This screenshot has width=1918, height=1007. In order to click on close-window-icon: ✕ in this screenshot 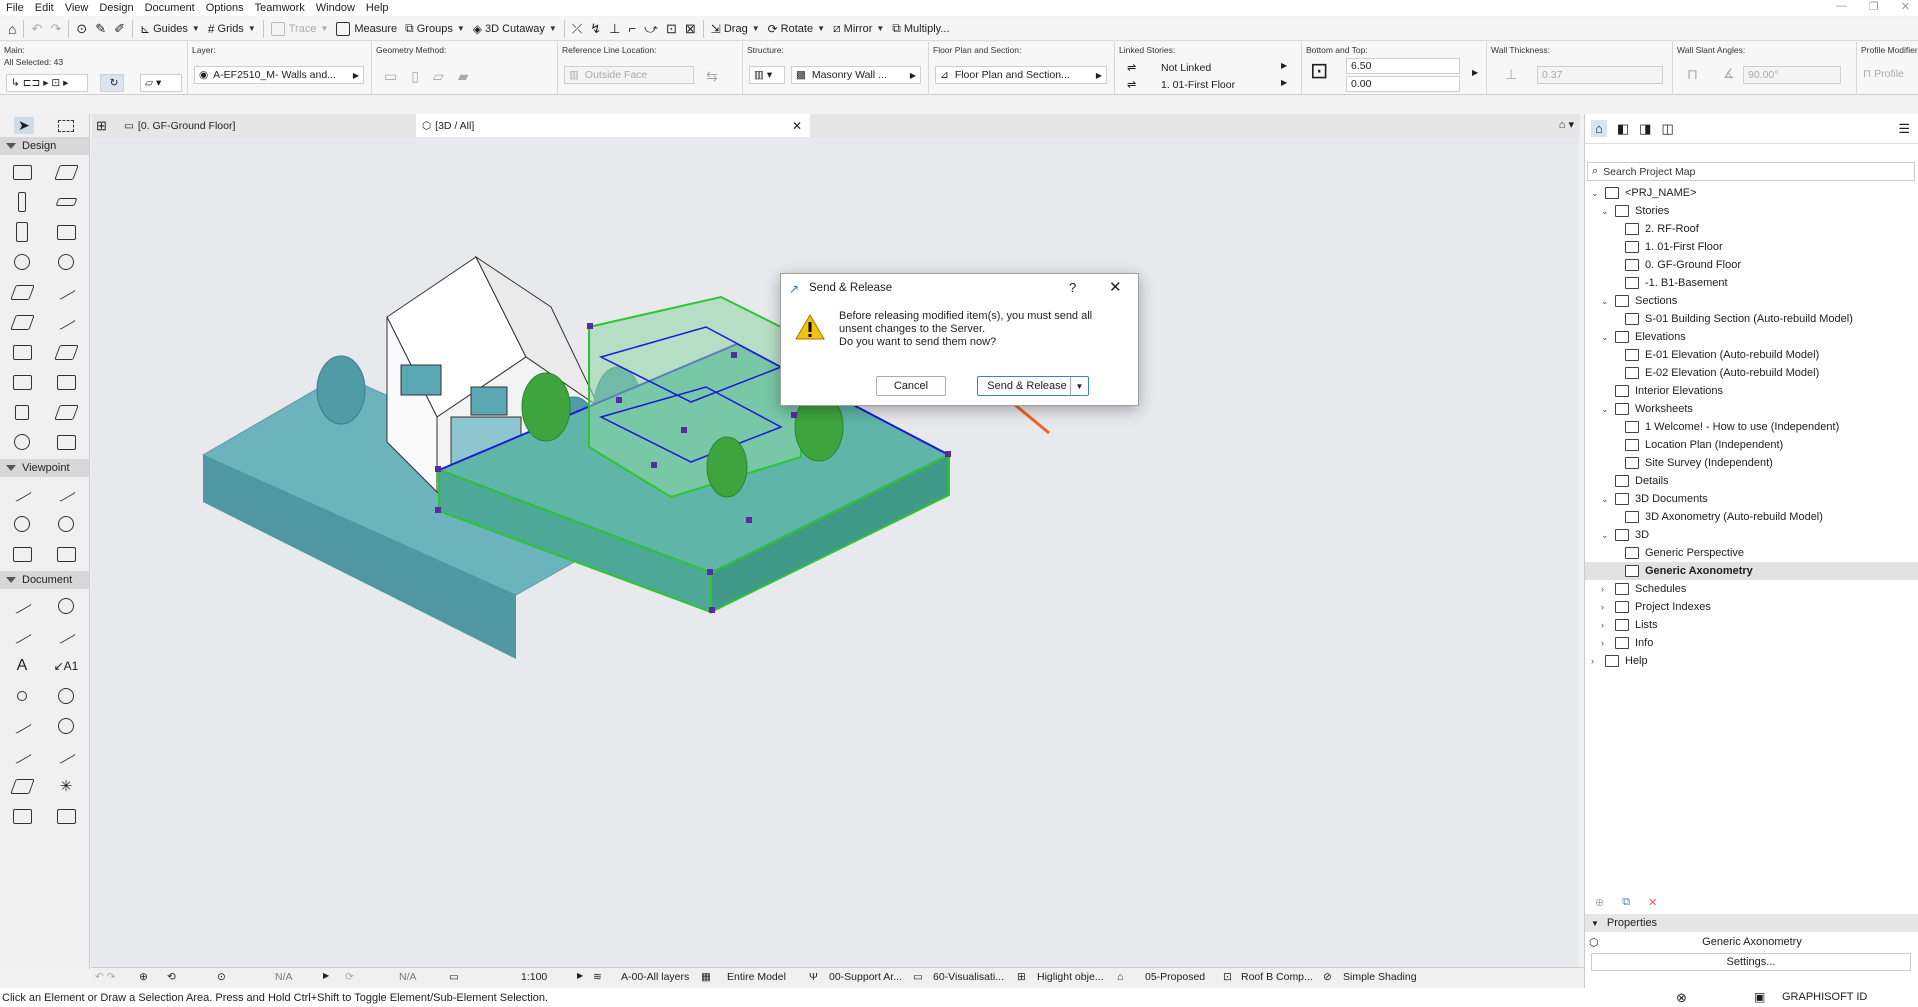, I will do `click(1905, 6)`.